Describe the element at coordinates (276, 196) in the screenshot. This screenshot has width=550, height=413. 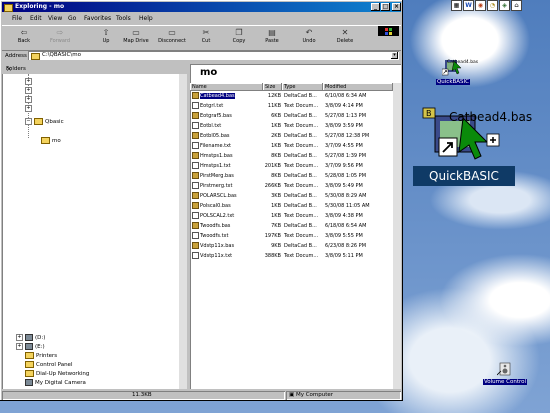
I see `file-size: 3KB` at that location.